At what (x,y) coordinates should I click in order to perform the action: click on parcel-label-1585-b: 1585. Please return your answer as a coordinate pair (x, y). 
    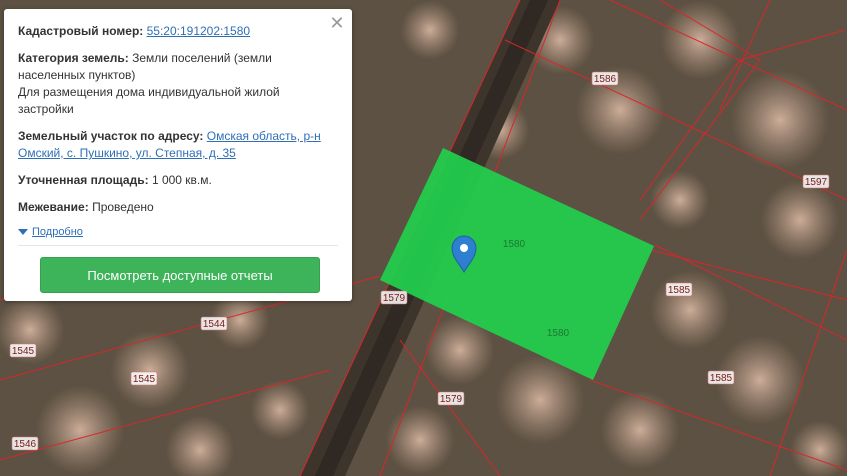
    Looking at the image, I should click on (721, 377).